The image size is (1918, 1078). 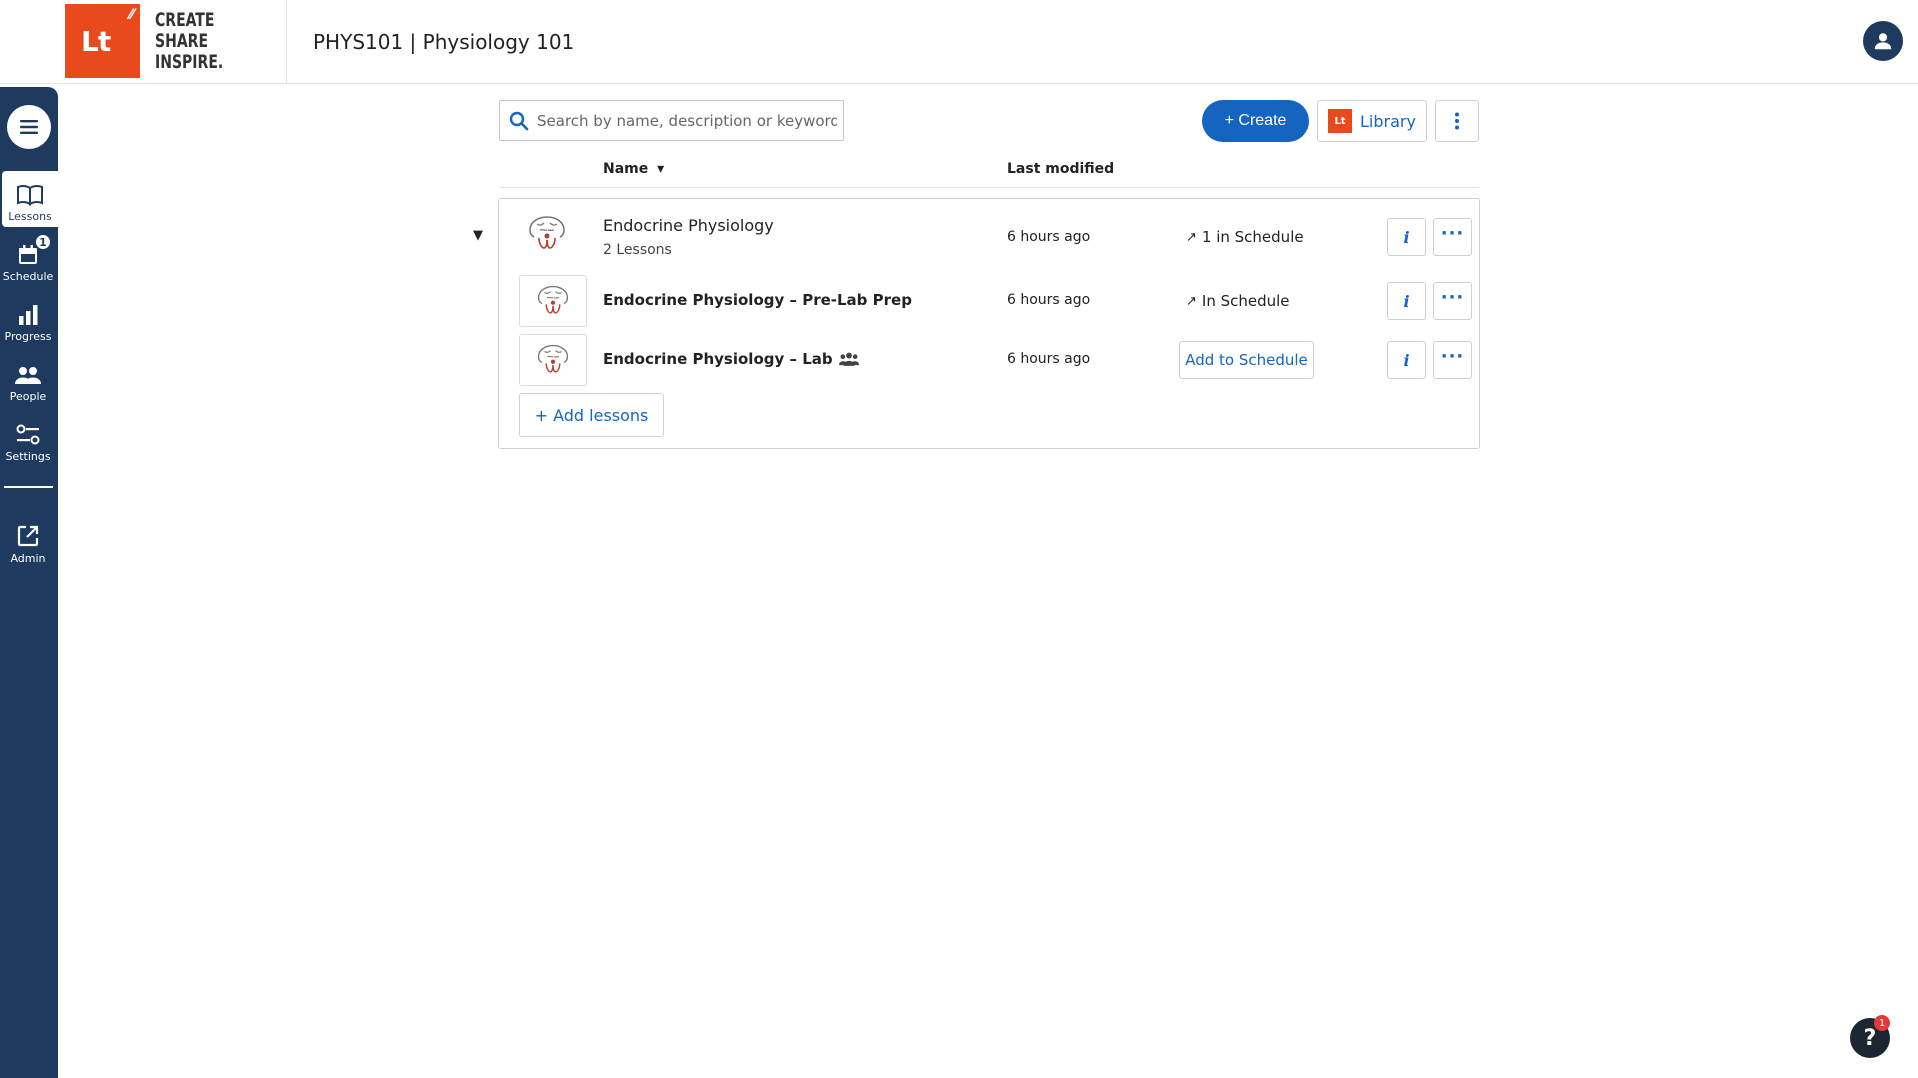 I want to click on sidebar-item-schedule: 1 Schedule, so click(x=28, y=259).